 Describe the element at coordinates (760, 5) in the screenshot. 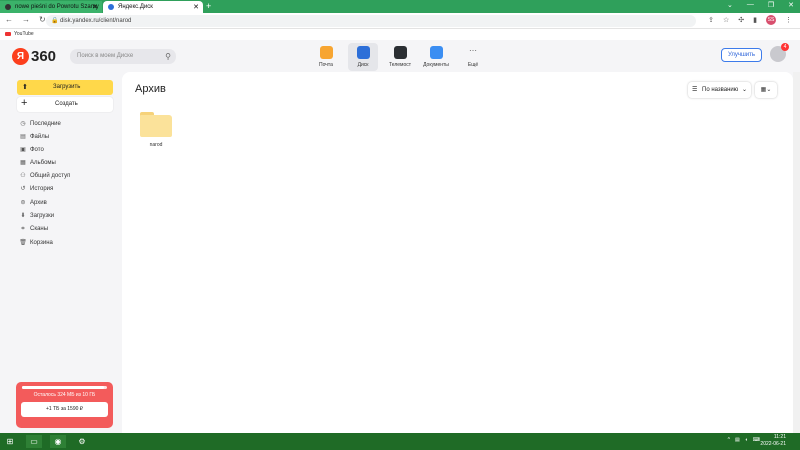

I see `window-controls: ⌄ — ❐ ✕` at that location.